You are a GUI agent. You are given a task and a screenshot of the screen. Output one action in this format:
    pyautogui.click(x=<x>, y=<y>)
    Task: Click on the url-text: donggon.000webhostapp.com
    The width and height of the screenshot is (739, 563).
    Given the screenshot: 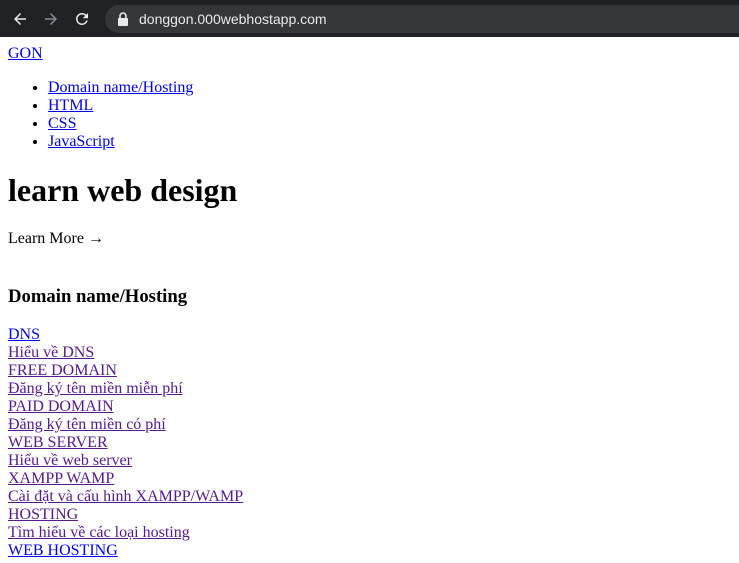 What is the action you would take?
    pyautogui.click(x=233, y=18)
    